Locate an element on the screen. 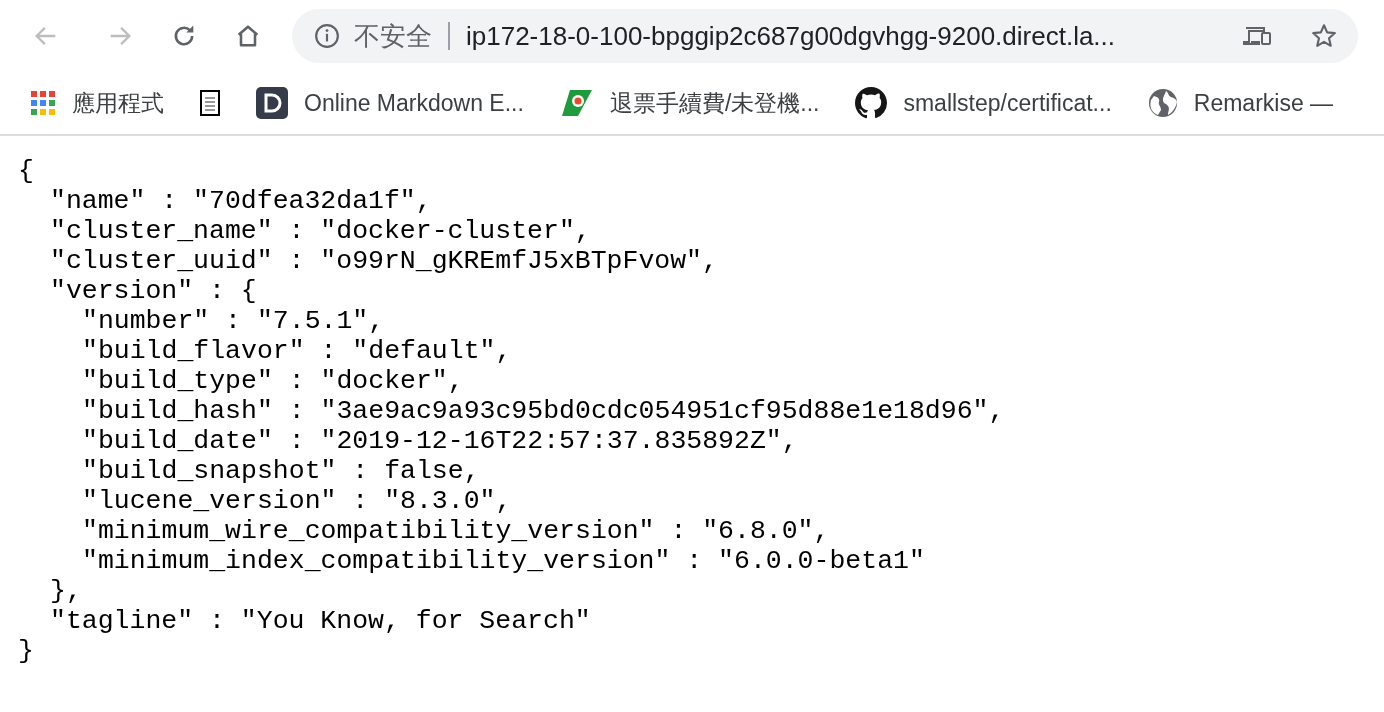 This screenshot has width=1384, height=712. octocat-icon is located at coordinates (871, 103).